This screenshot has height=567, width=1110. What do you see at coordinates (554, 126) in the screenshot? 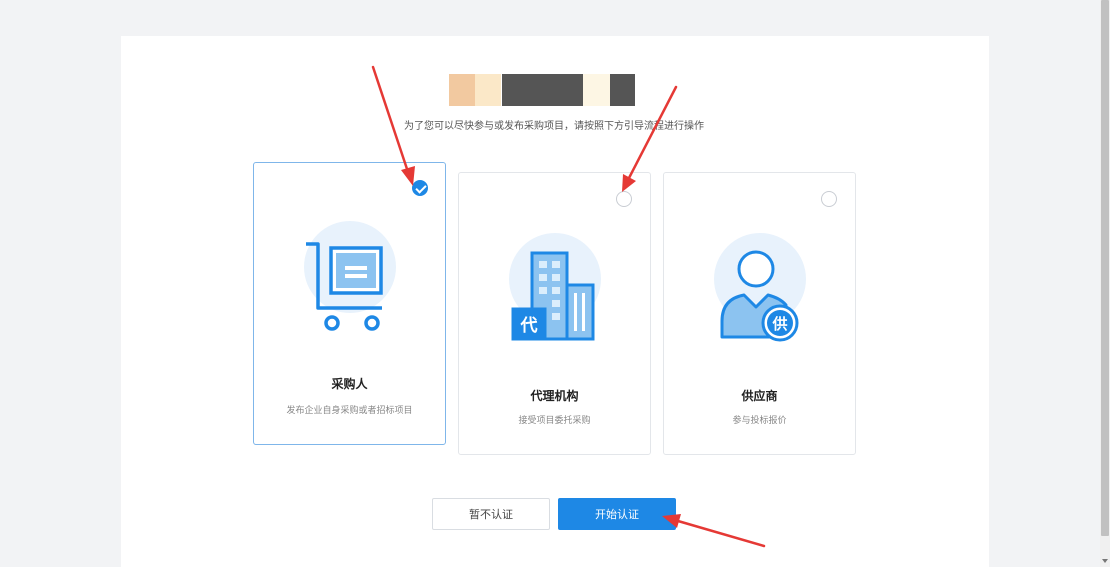
I see `page-subtitle: 为了您可以尽快参与或发布采购项目，请按照下方引导流程进行操作` at bounding box center [554, 126].